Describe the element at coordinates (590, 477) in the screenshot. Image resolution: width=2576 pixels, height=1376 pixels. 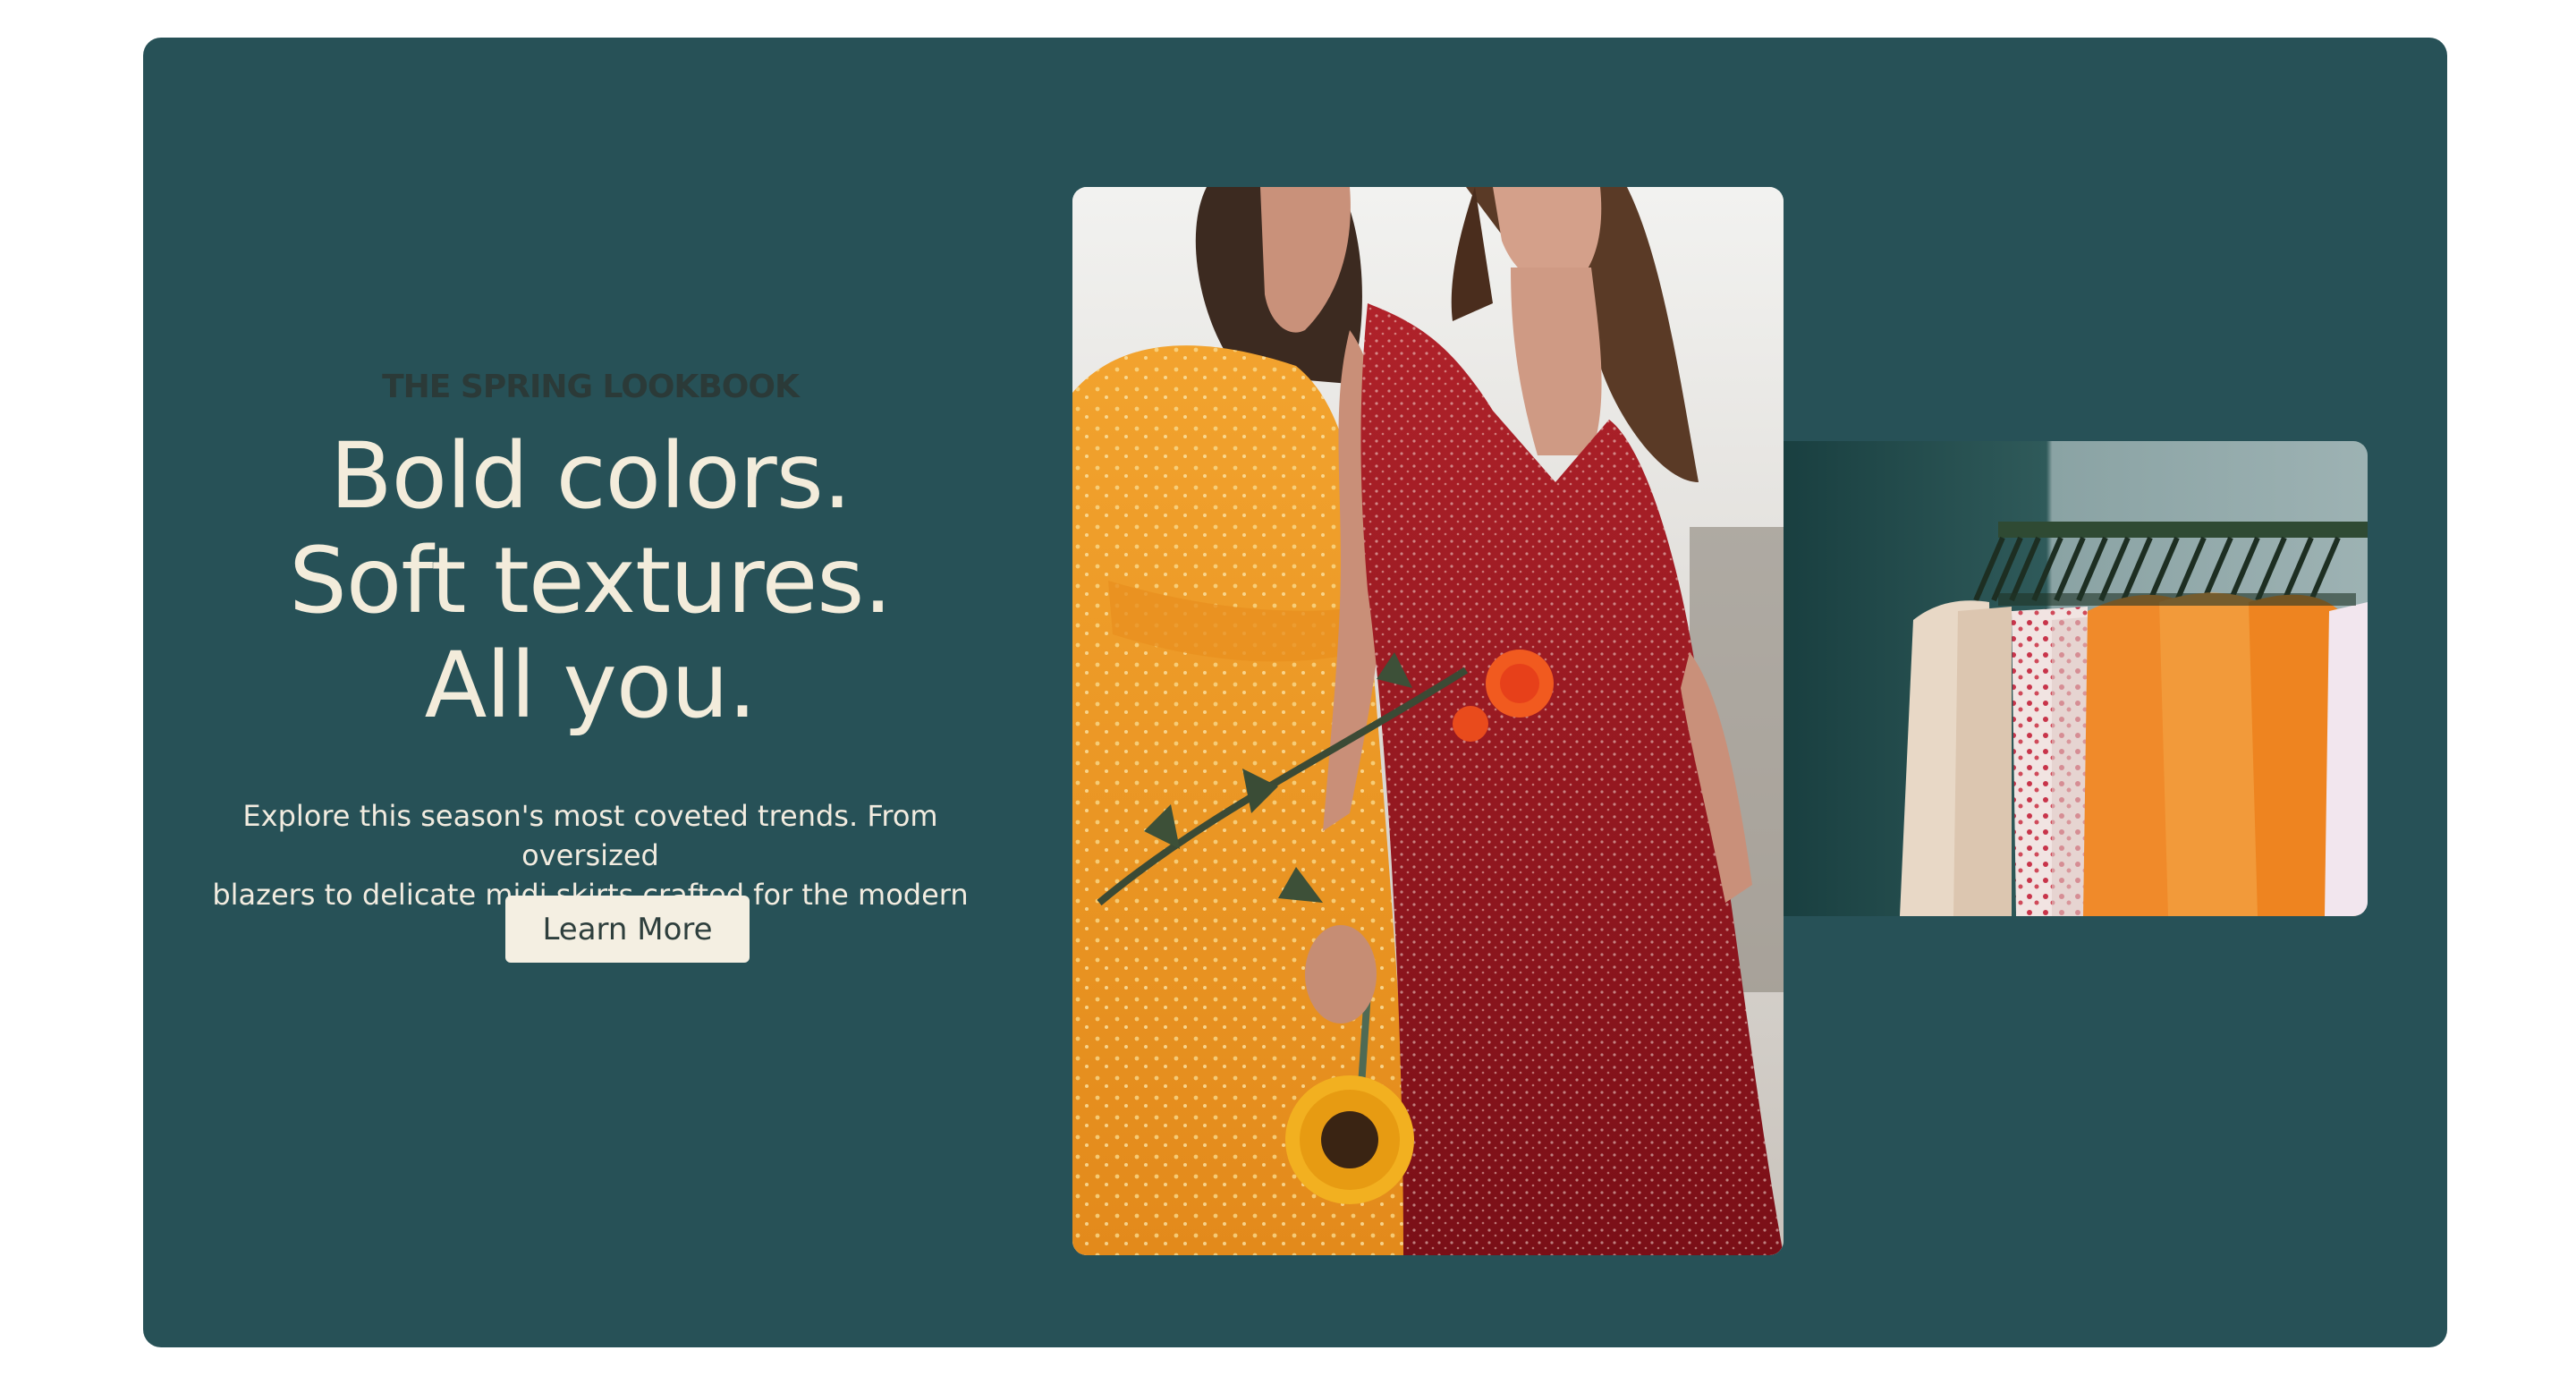
I see `headline-line-1: Bold colors.` at that location.